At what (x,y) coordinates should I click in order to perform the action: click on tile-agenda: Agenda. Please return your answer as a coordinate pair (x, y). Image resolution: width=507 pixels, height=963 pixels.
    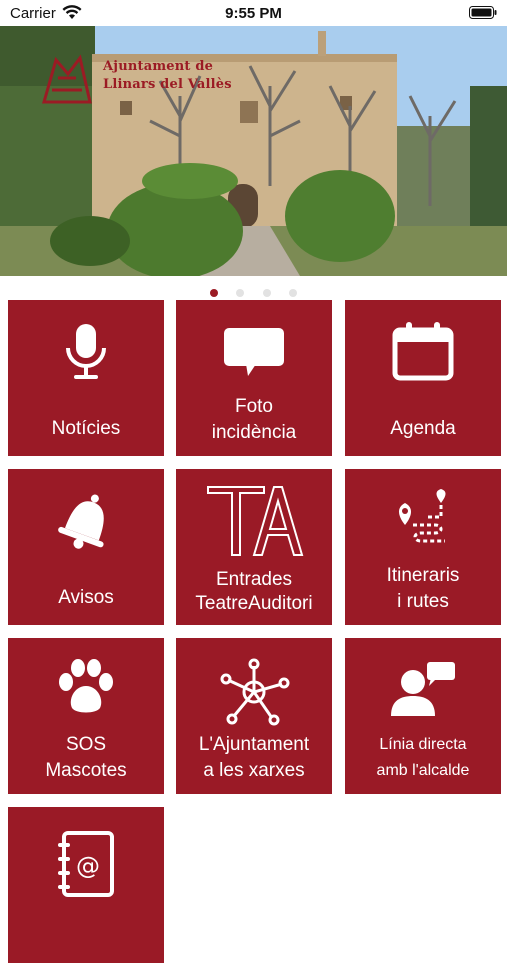
    Looking at the image, I should click on (423, 378).